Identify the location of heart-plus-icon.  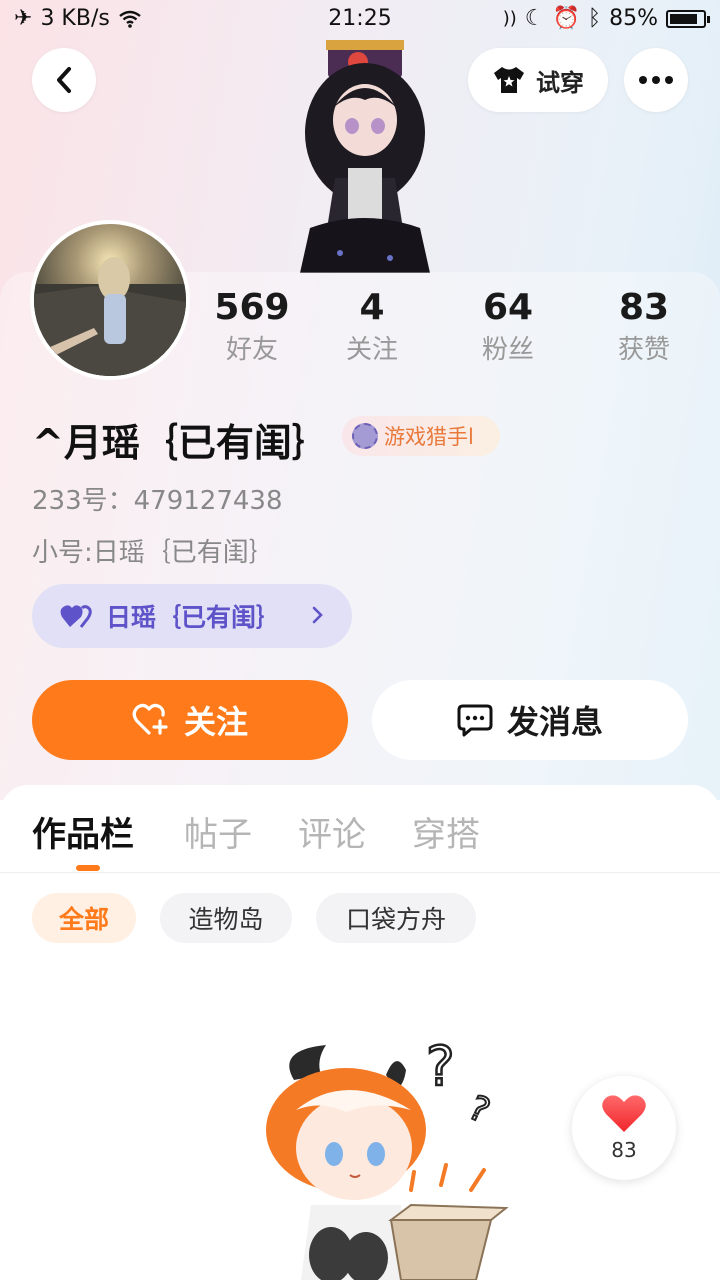
(150, 719).